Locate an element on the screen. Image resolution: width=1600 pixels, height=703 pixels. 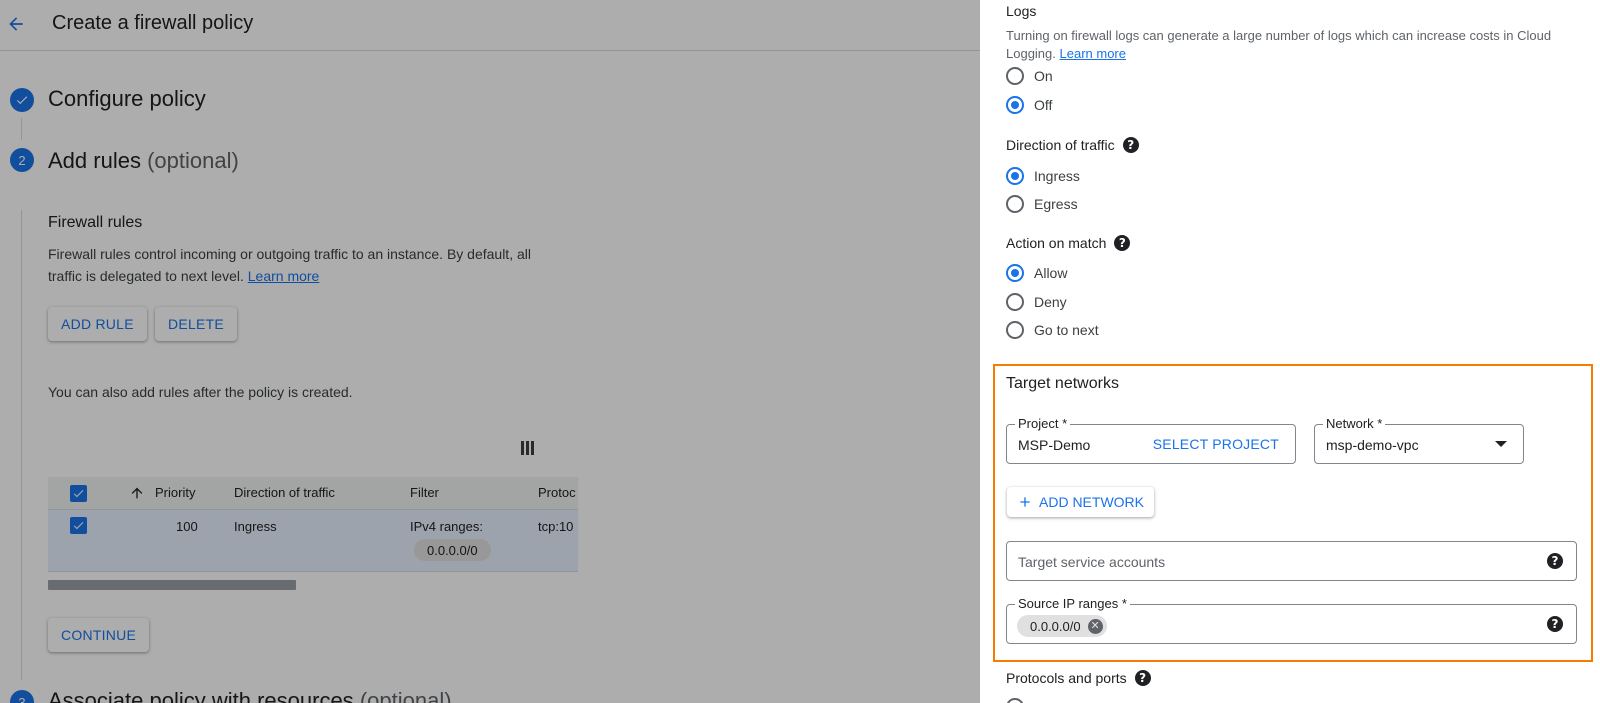
direction-label-text: Direction of traffic is located at coordinates (1060, 145).